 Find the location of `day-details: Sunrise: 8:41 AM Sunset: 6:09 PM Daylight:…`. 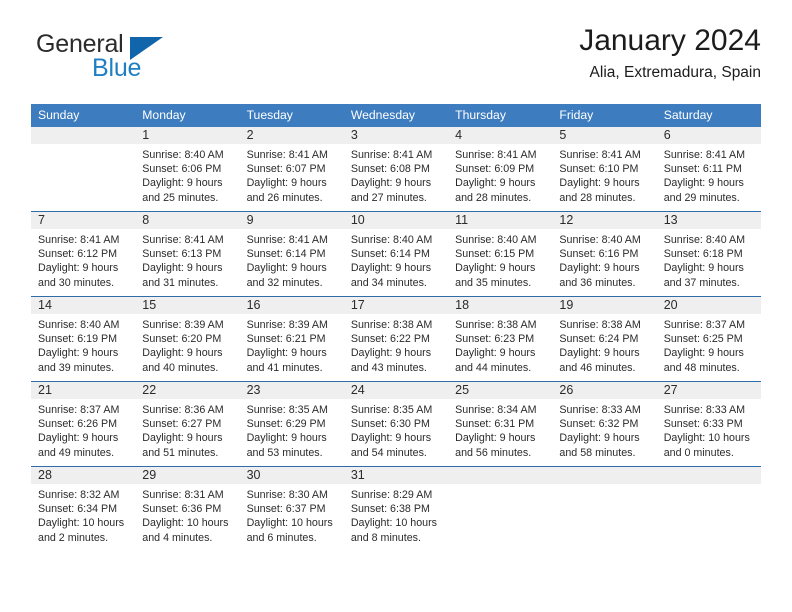

day-details: Sunrise: 8:41 AM Sunset: 6:09 PM Daylight:… is located at coordinates (500, 174).